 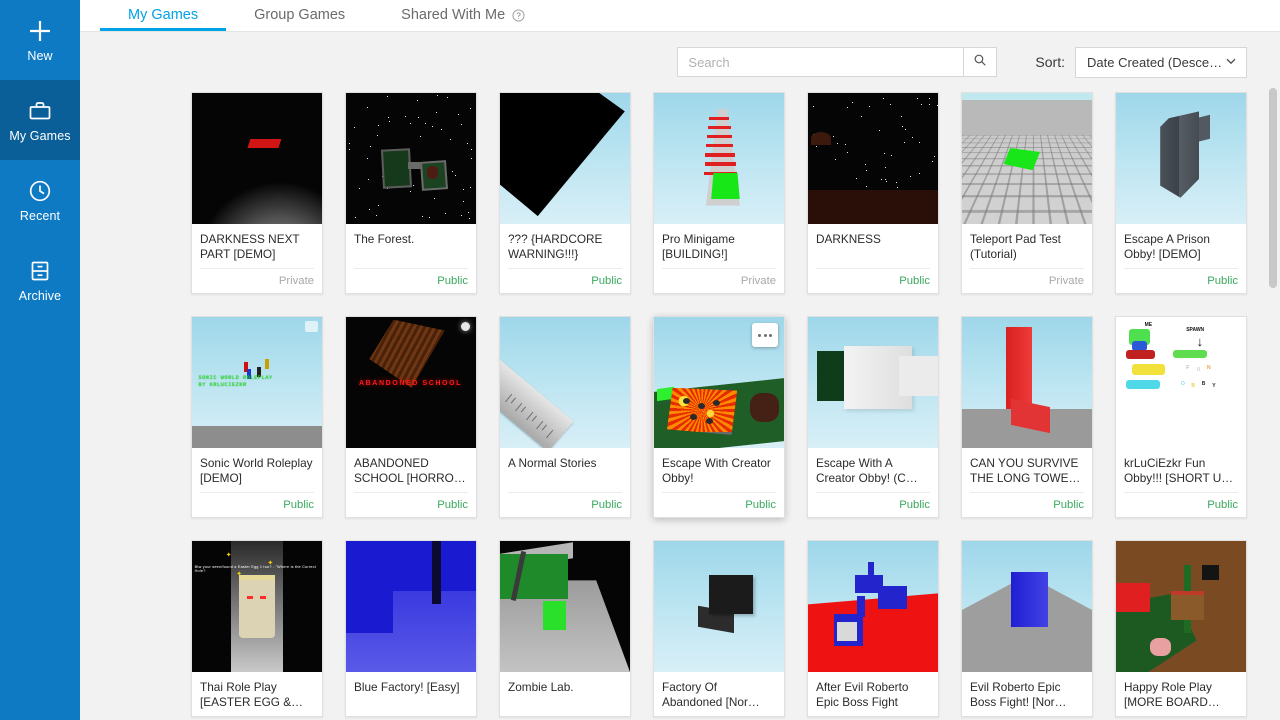 I want to click on game-card: DARKNESS NEXT PART [DEMO] Private, so click(x=257, y=193).